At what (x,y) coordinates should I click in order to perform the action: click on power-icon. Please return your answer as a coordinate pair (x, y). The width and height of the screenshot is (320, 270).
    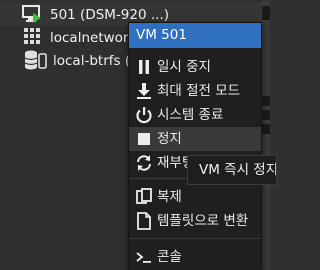
    Looking at the image, I should click on (144, 115).